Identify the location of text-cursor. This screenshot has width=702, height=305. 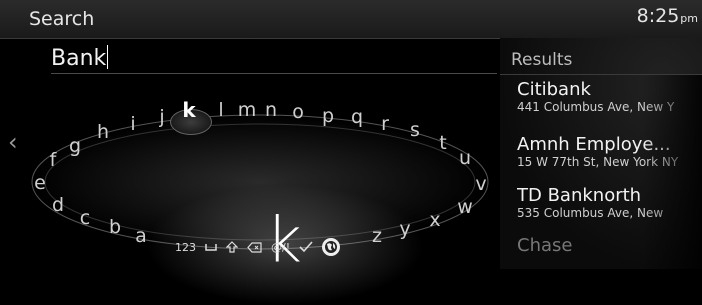
(108, 57).